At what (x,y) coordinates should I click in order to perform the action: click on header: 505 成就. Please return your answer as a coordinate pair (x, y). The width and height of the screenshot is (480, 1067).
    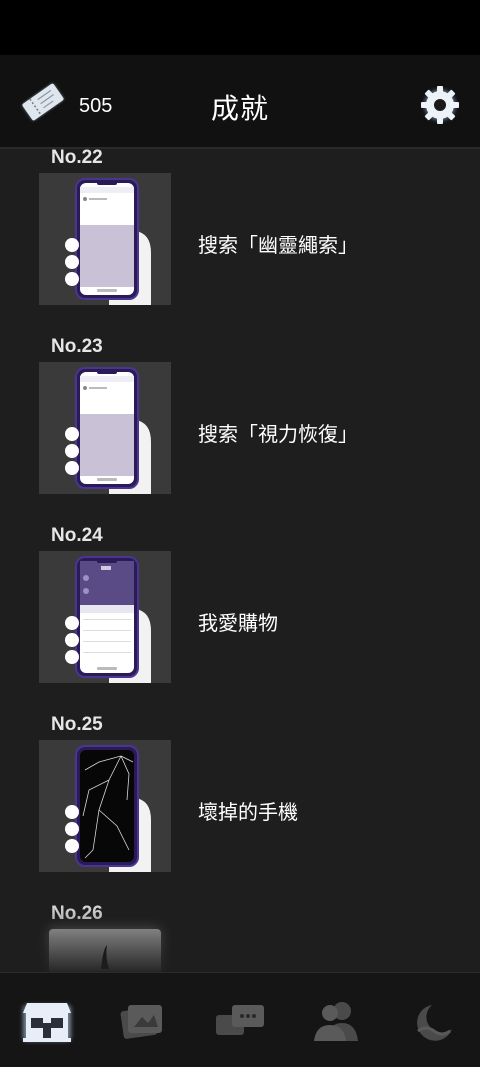
    Looking at the image, I should click on (240, 102).